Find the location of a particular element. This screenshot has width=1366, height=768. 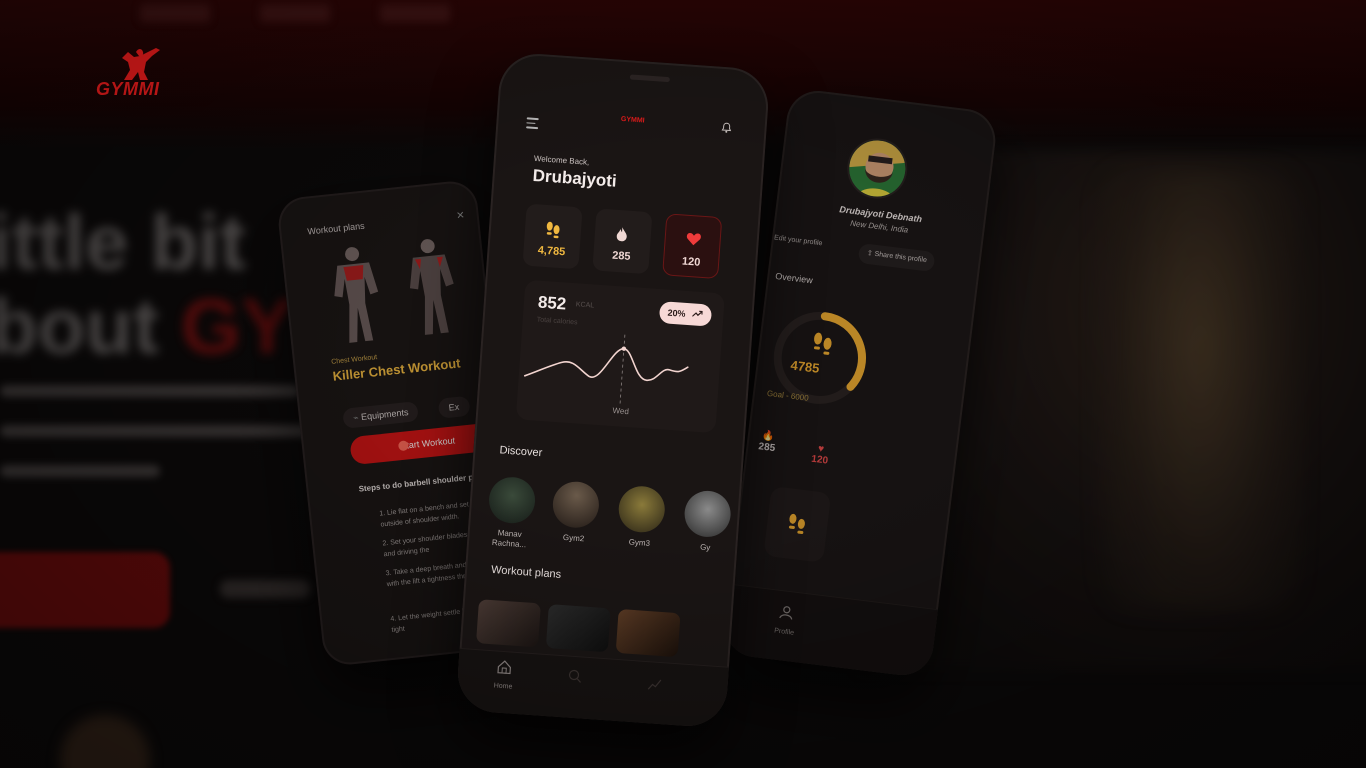

discover-item-label: Gy is located at coordinates (705, 547).